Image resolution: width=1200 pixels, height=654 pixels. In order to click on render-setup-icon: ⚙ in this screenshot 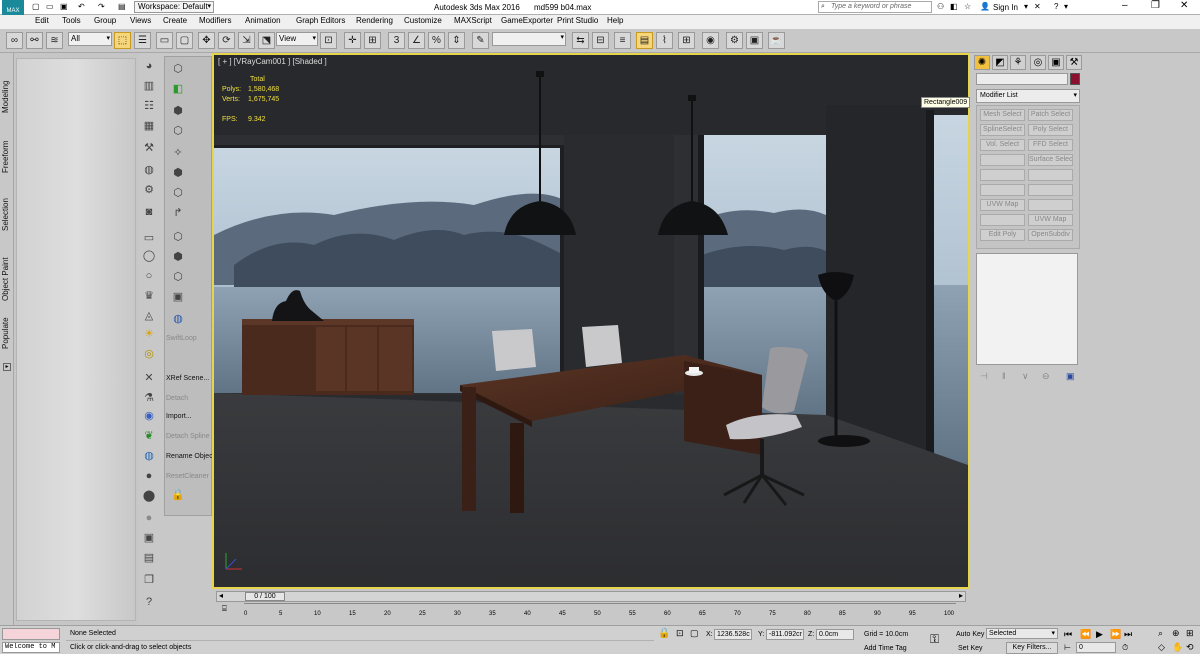, I will do `click(734, 40)`.